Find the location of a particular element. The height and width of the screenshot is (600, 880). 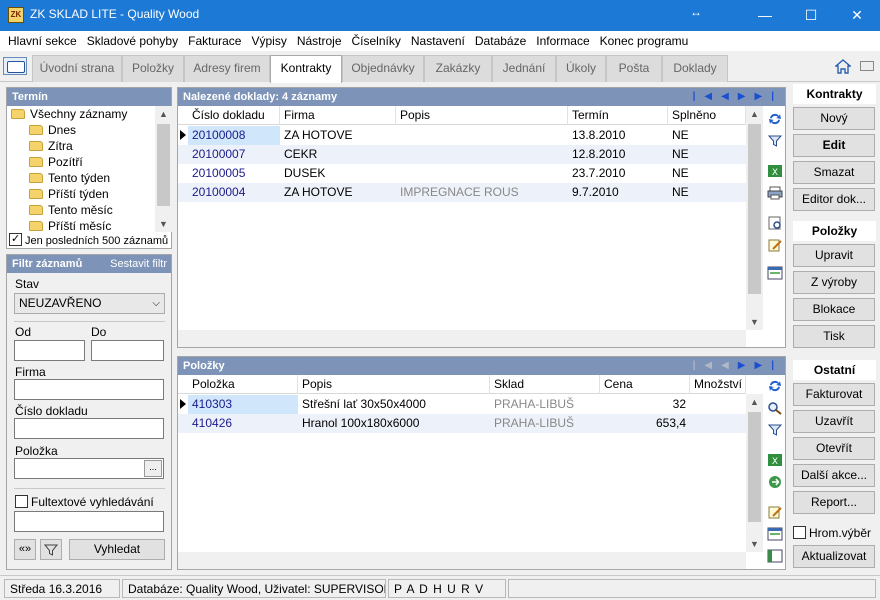

tab-adresy-firem: Adresy firem is located at coordinates (227, 68).